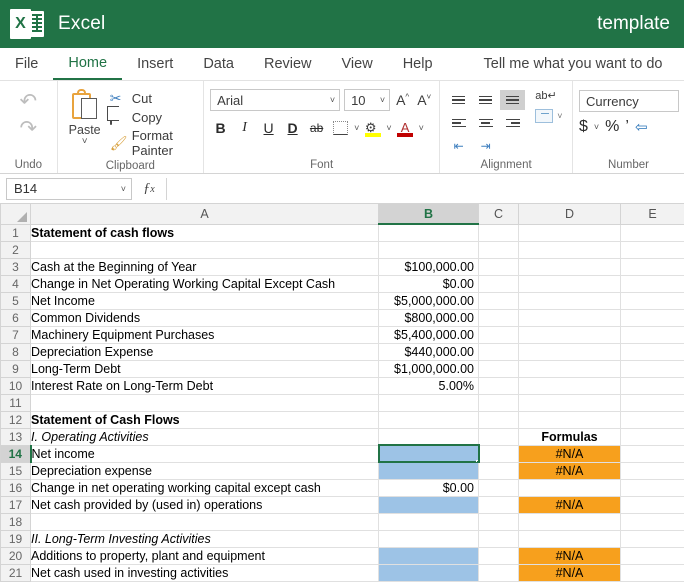  Describe the element at coordinates (418, 64) in the screenshot. I see `tab-help: Help` at that location.